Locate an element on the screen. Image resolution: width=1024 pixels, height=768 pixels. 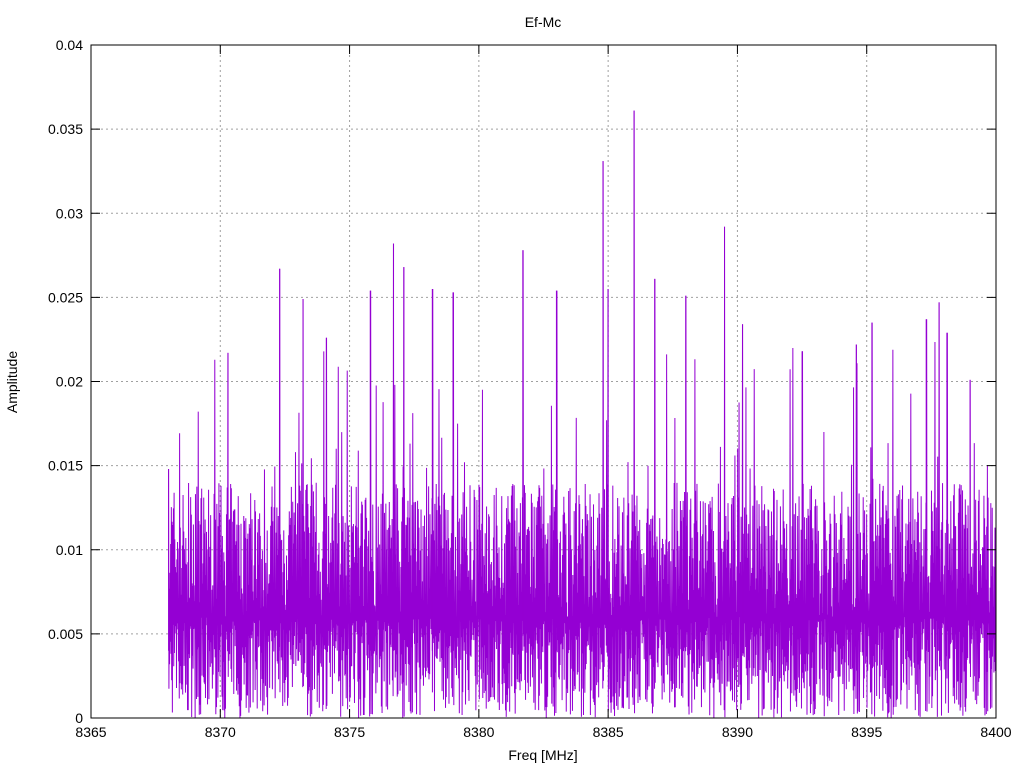
y-tick-label: 0.01 is located at coordinates (69, 550).